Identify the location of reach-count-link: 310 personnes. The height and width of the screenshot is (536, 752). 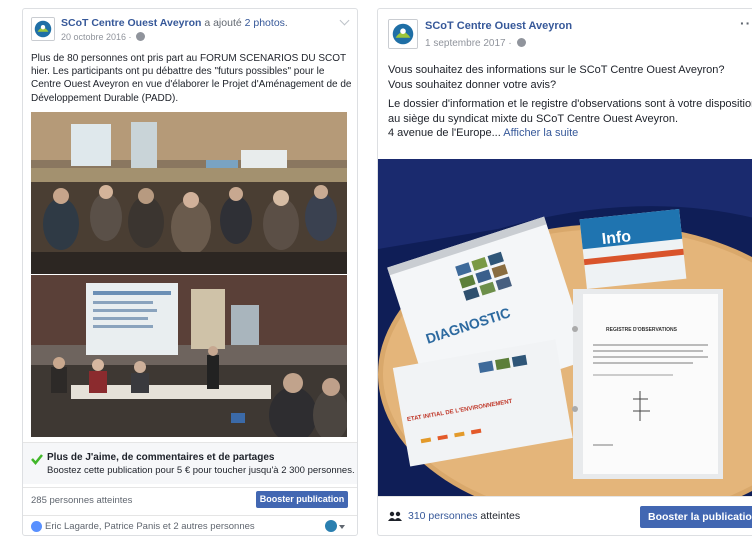
(442, 516).